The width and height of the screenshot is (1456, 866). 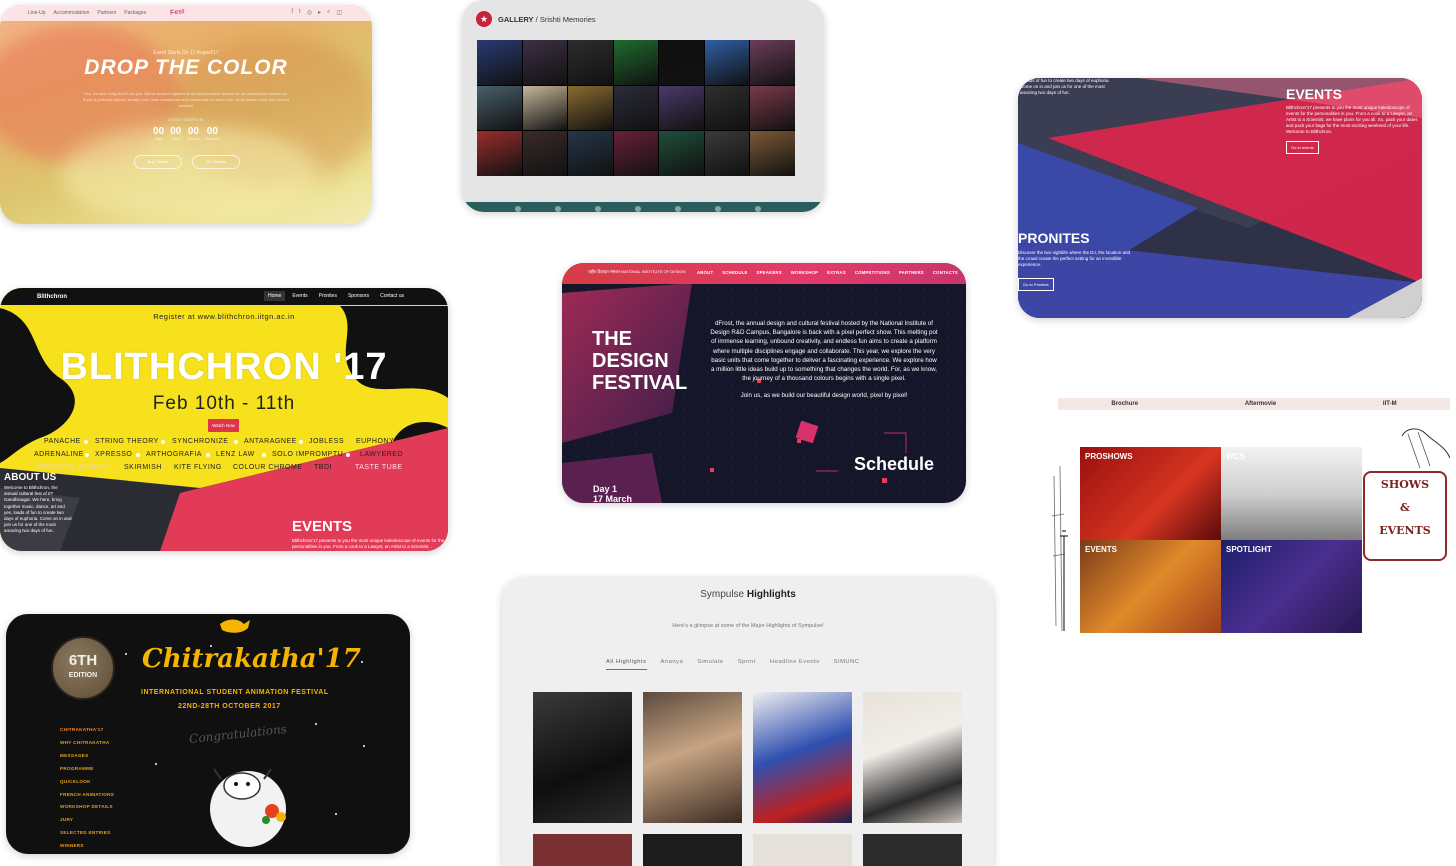 I want to click on menu-item: JURY, so click(x=87, y=820).